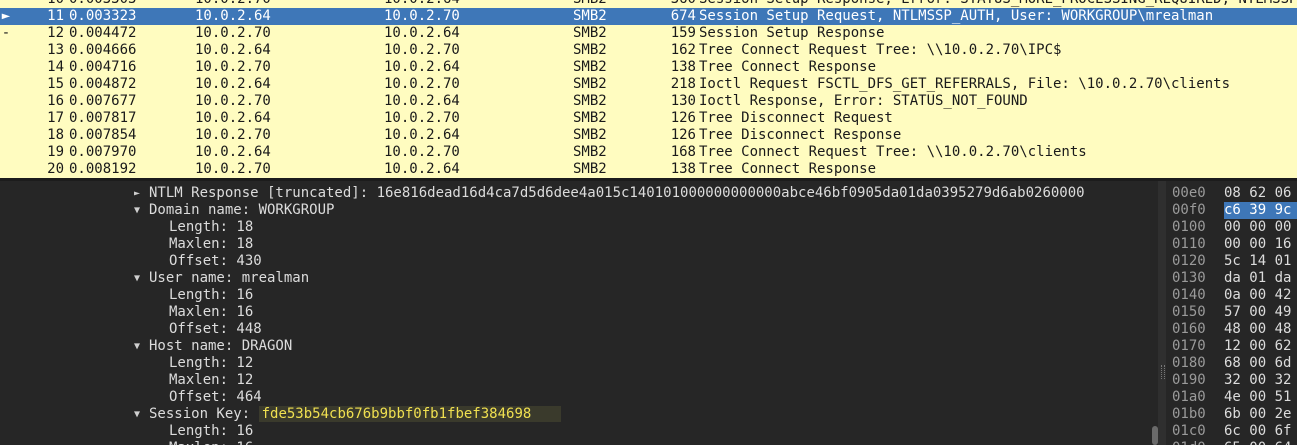 This screenshot has width=1297, height=445. I want to click on splitter-grip-icon, so click(1163, 372).